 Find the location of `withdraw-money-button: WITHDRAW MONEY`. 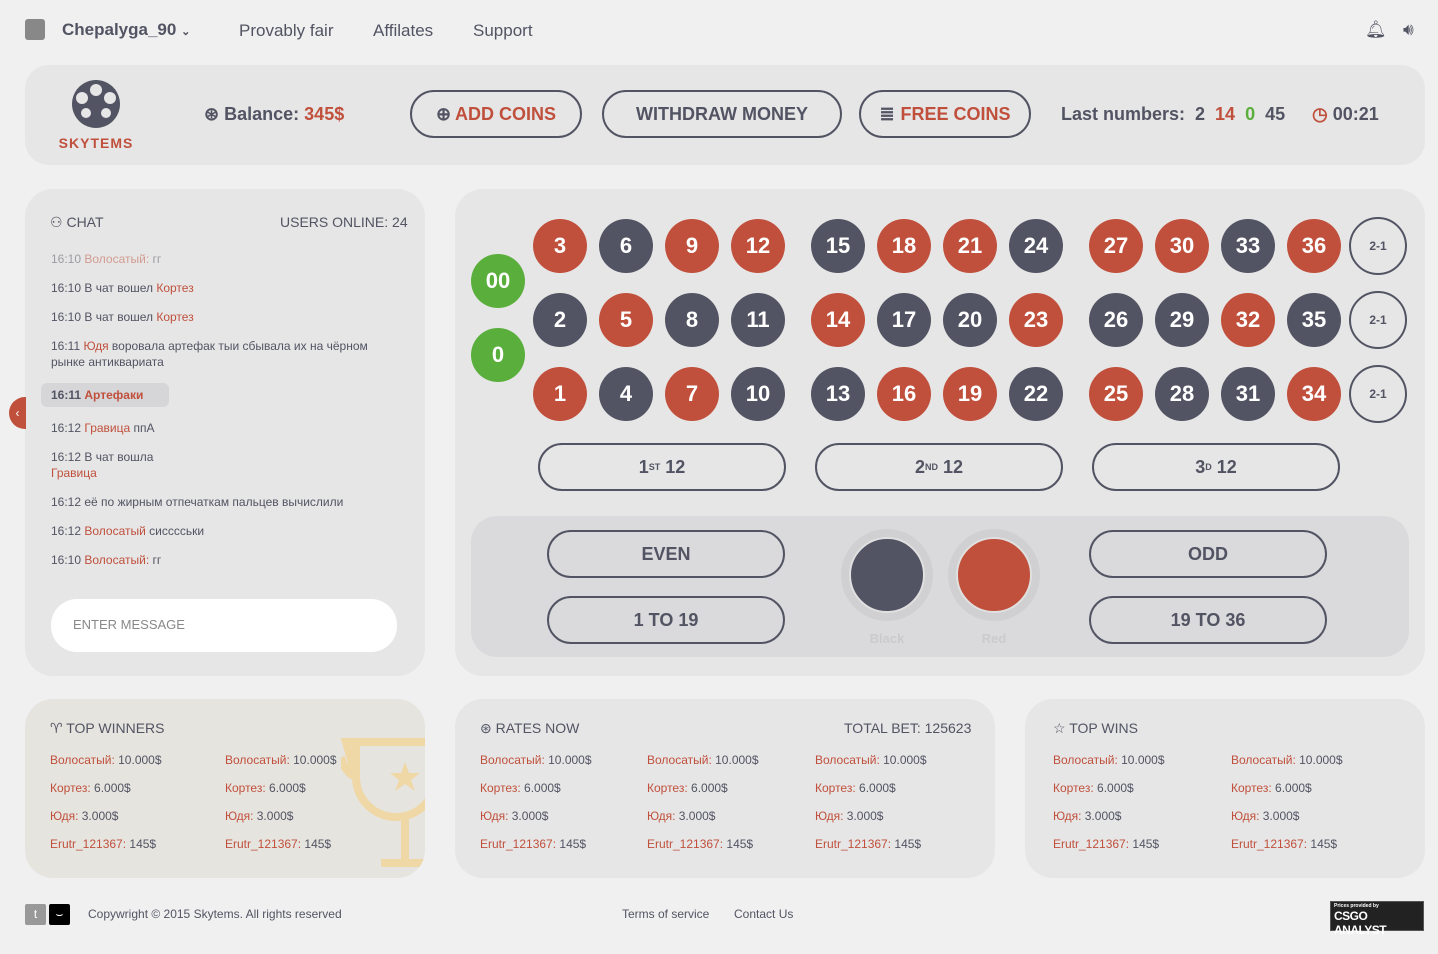

withdraw-money-button: WITHDRAW MONEY is located at coordinates (722, 114).